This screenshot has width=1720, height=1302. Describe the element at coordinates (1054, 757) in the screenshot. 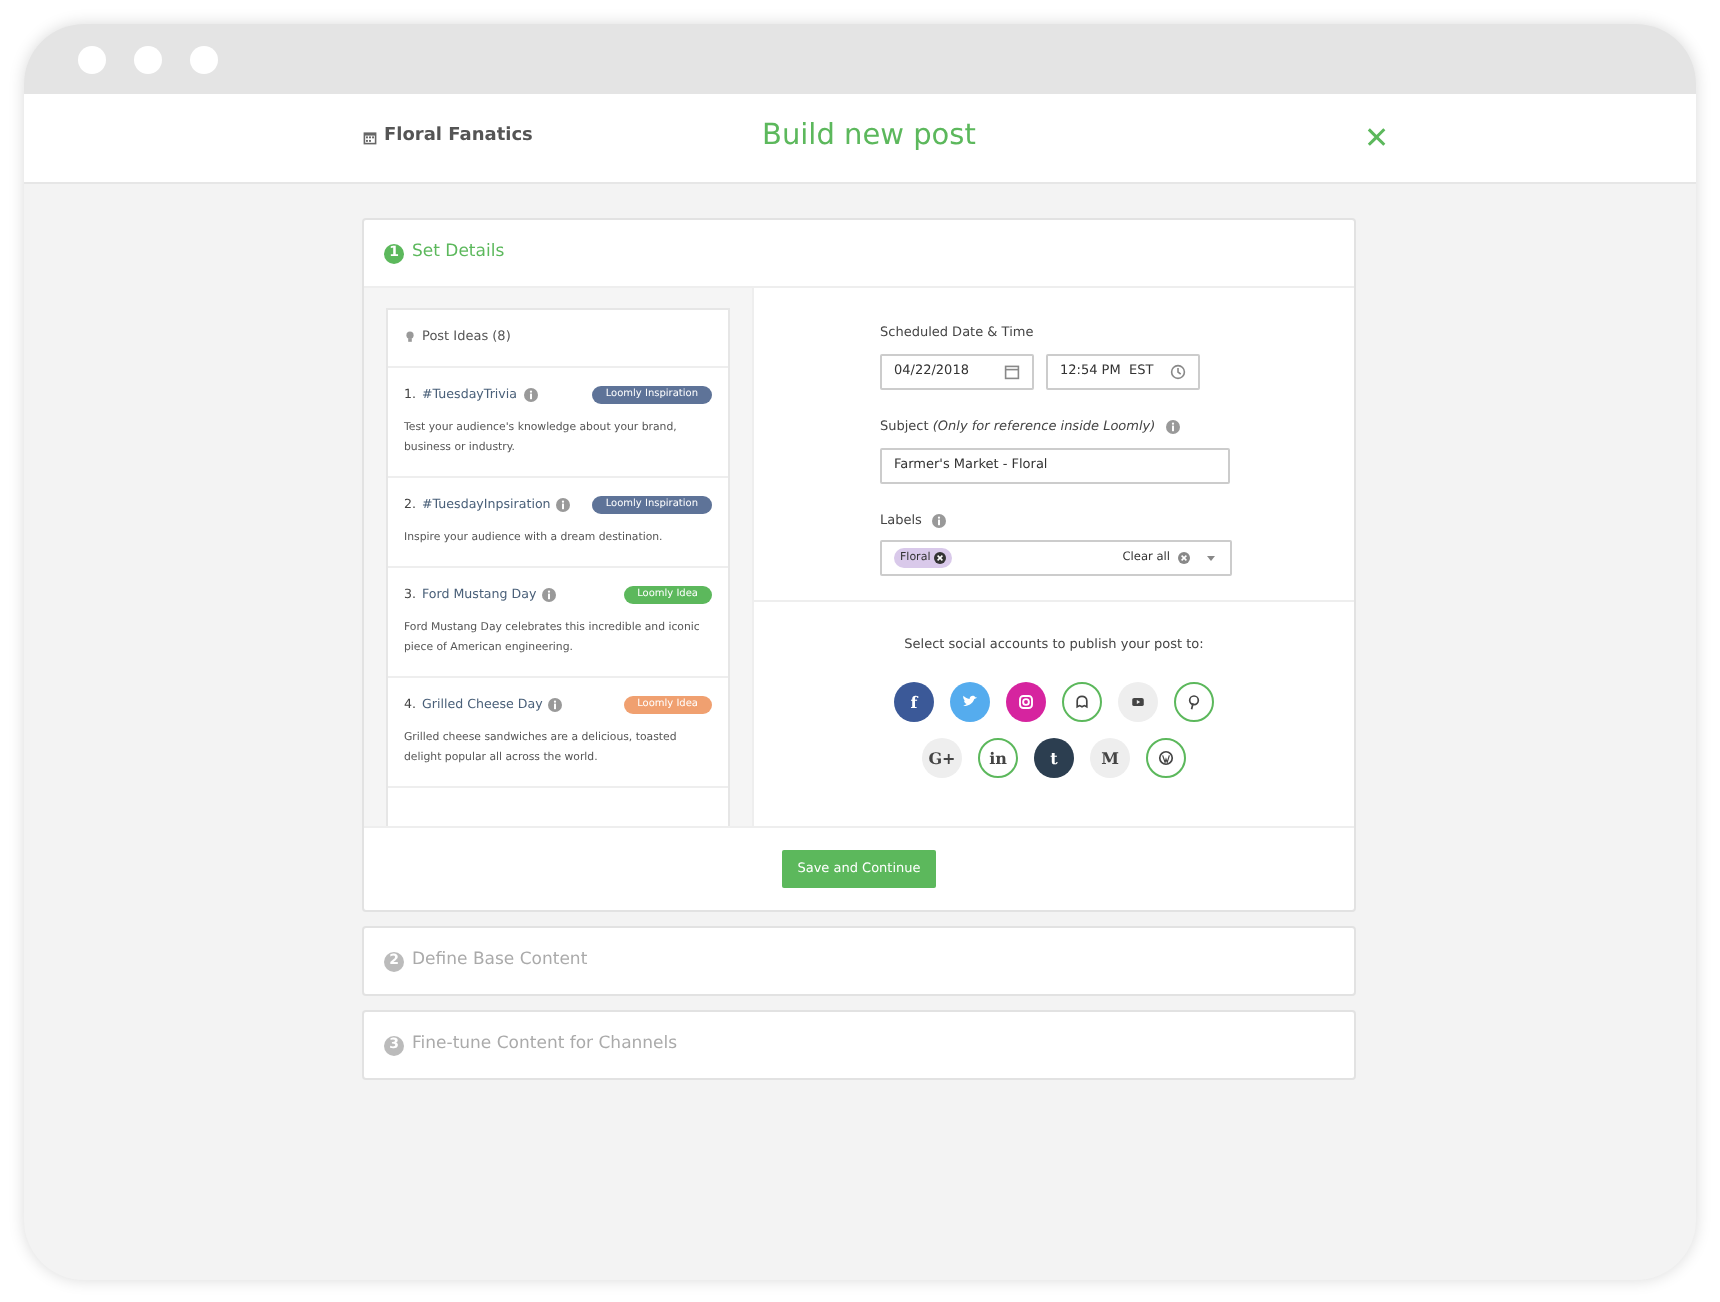

I see `social-account-button: t` at that location.